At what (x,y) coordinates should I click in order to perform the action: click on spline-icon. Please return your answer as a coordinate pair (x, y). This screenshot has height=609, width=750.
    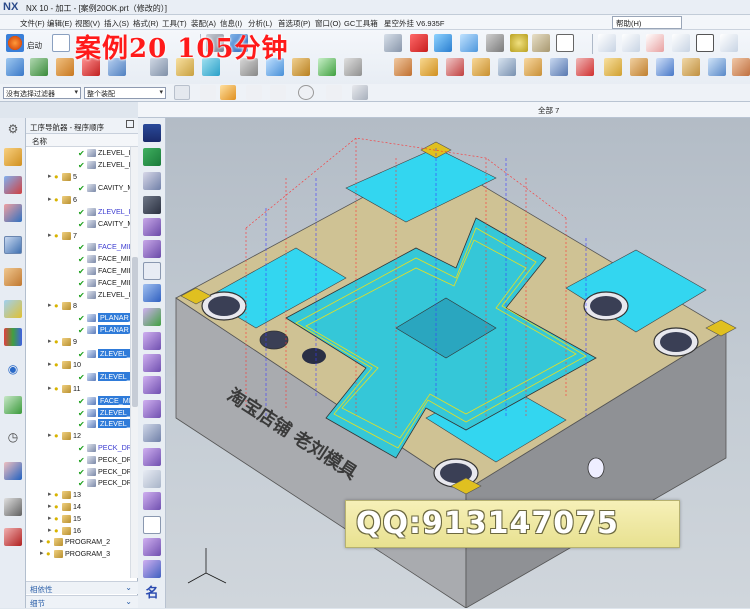
    Looking at the image, I should click on (655, 43).